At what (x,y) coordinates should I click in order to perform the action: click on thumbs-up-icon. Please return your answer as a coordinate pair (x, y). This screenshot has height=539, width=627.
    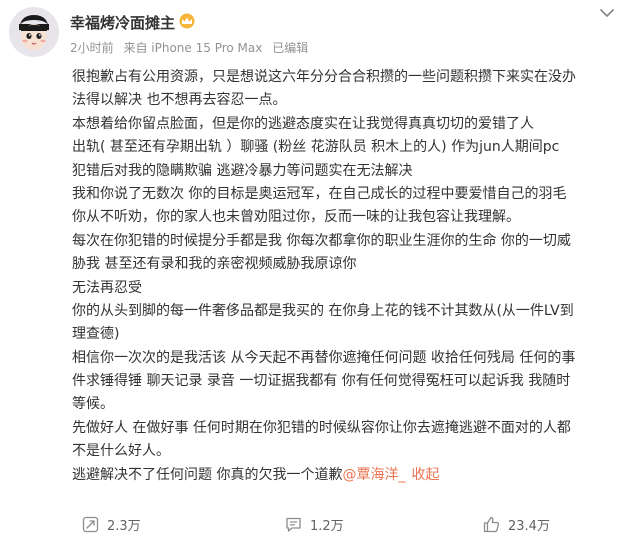
    Looking at the image, I should click on (491, 524).